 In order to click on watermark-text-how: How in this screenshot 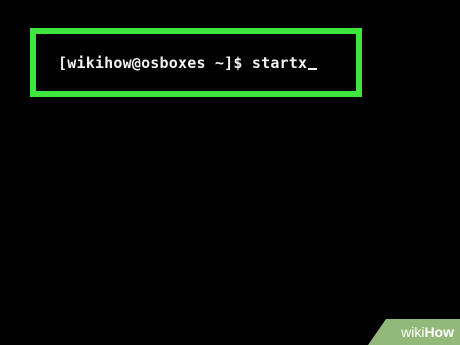, I will do `click(439, 332)`.